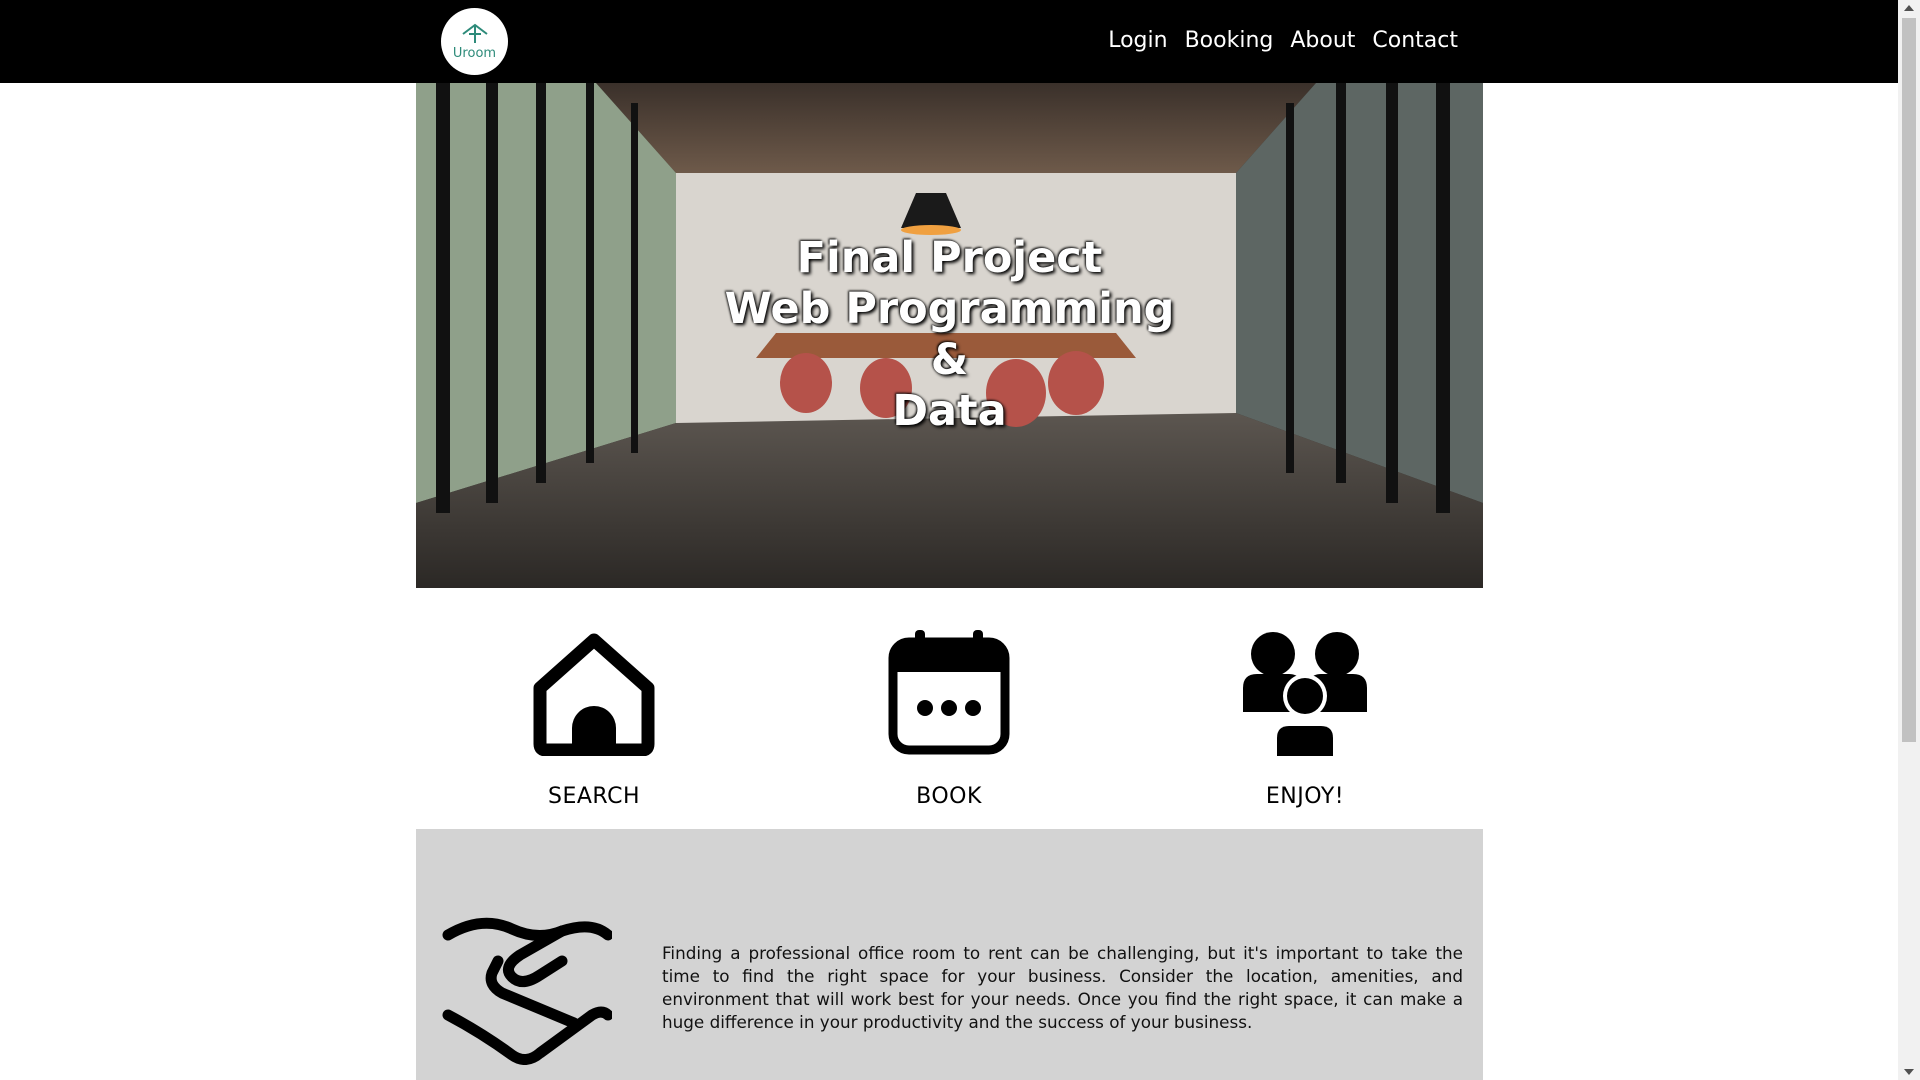  I want to click on hero-title-line: Web Programming, so click(949, 309).